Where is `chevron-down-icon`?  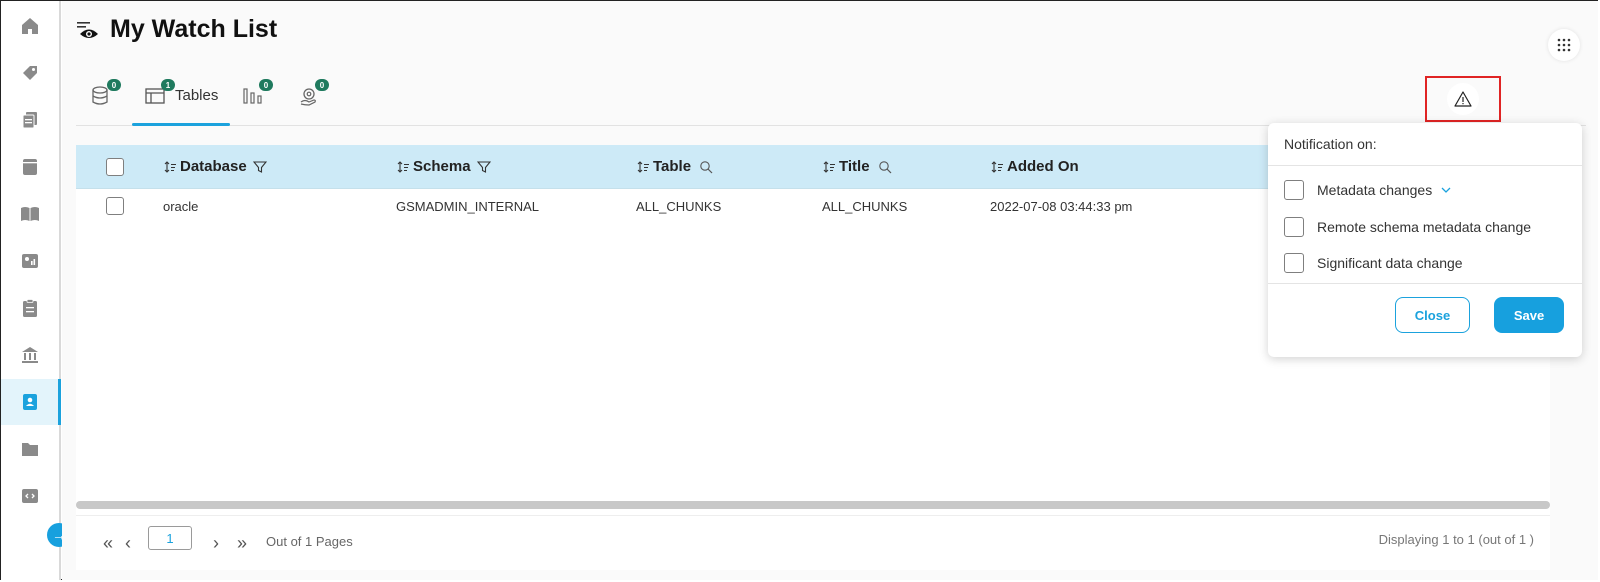 chevron-down-icon is located at coordinates (1446, 190).